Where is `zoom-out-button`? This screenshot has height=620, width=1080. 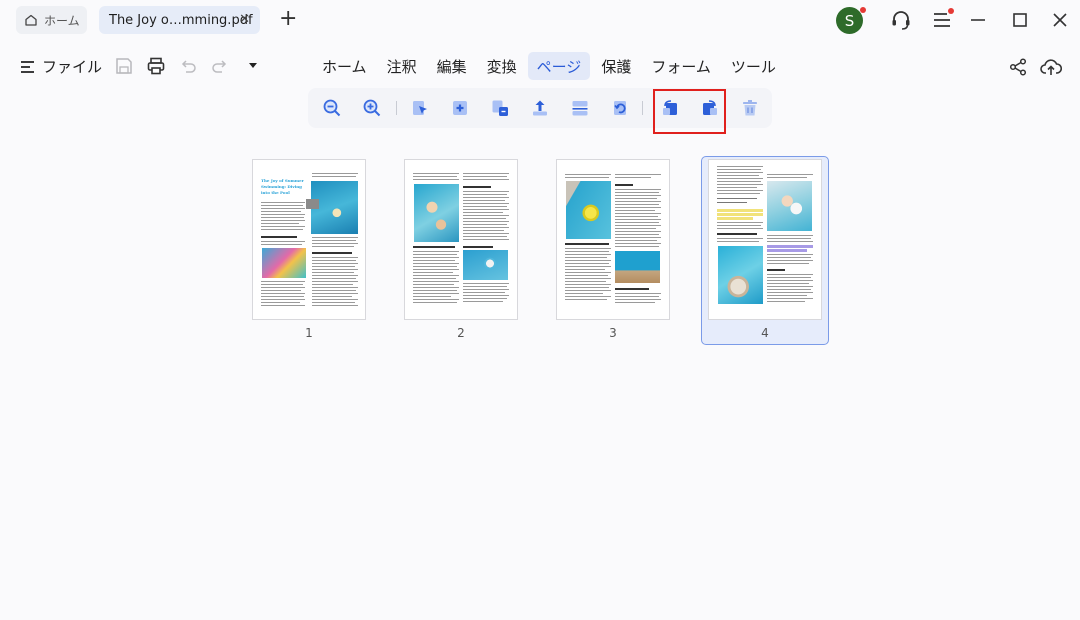
zoom-out-button is located at coordinates (332, 108).